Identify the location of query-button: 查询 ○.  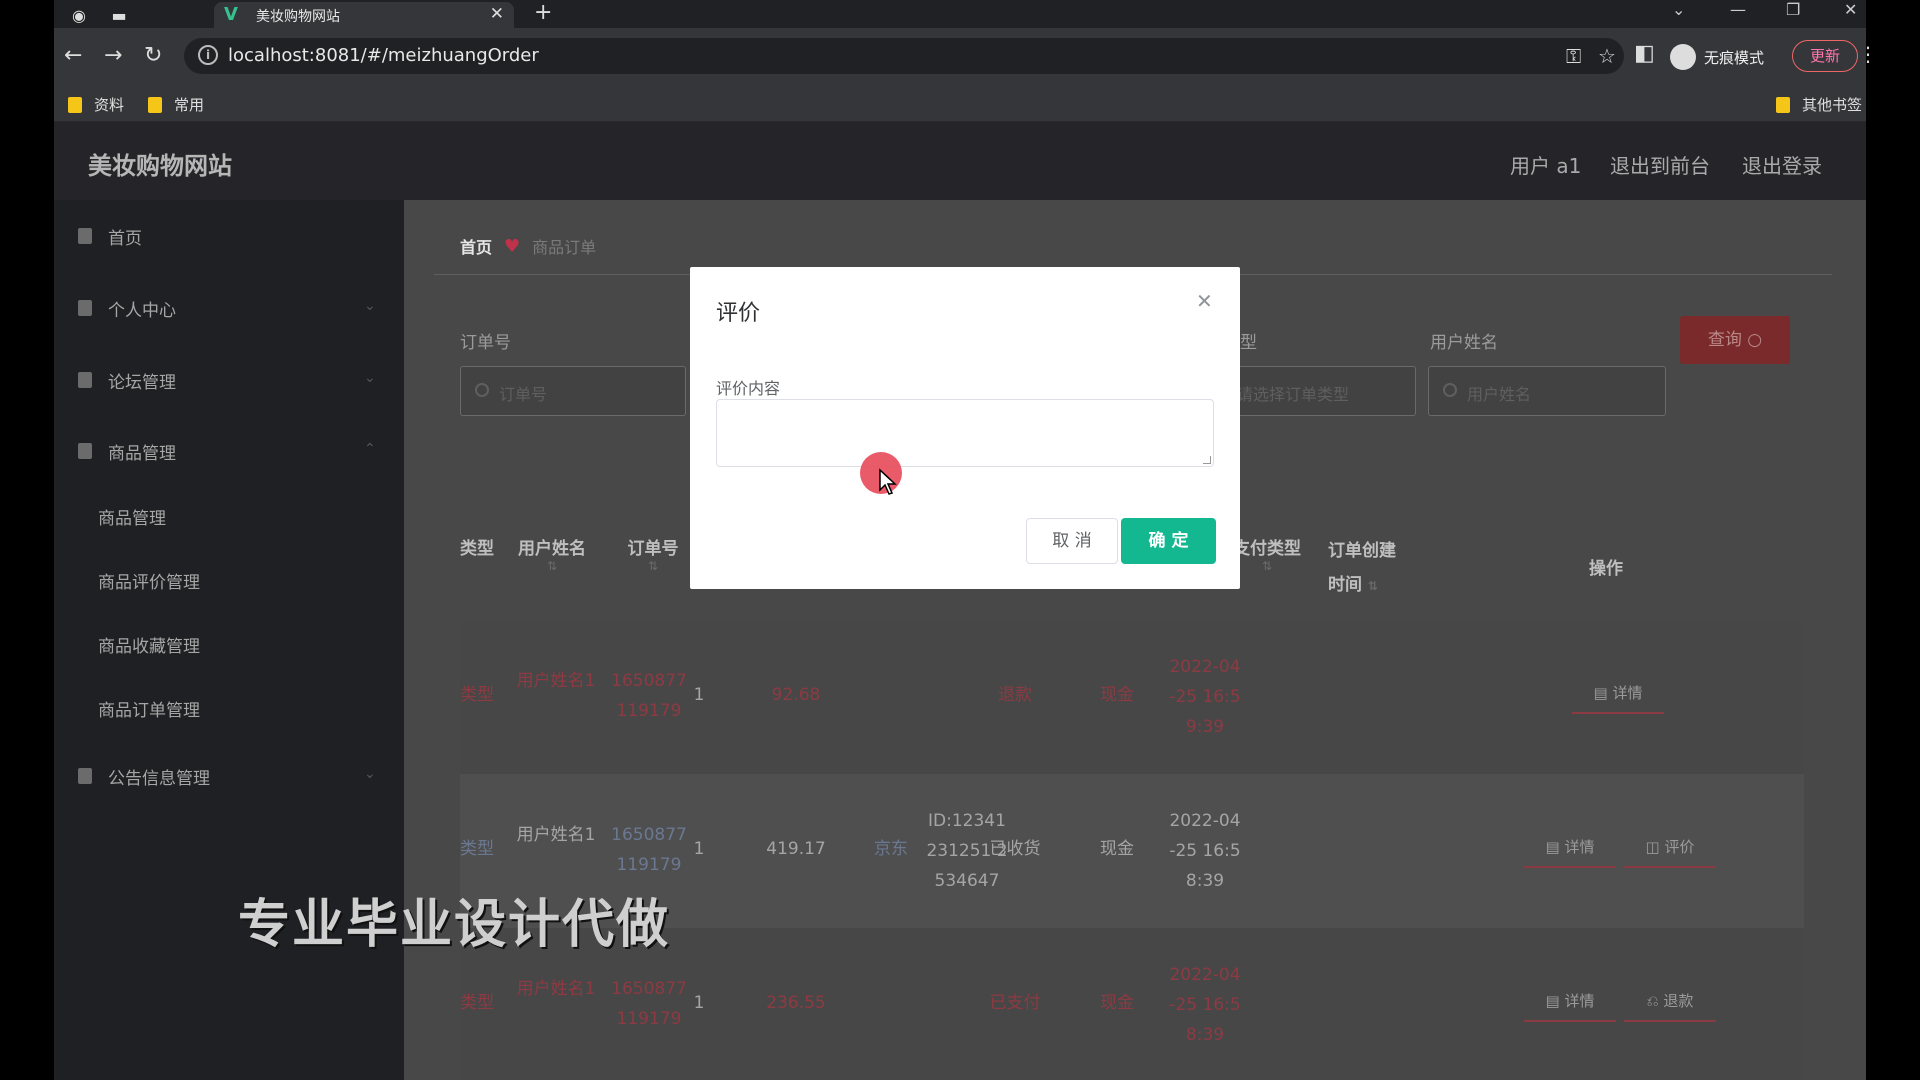
(1735, 340).